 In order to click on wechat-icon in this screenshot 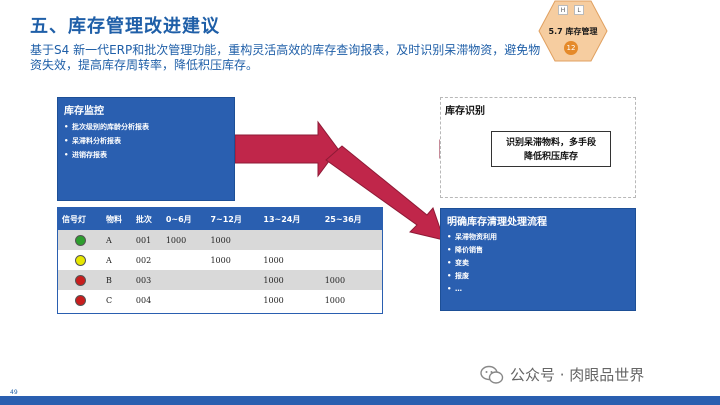, I will do `click(492, 374)`.